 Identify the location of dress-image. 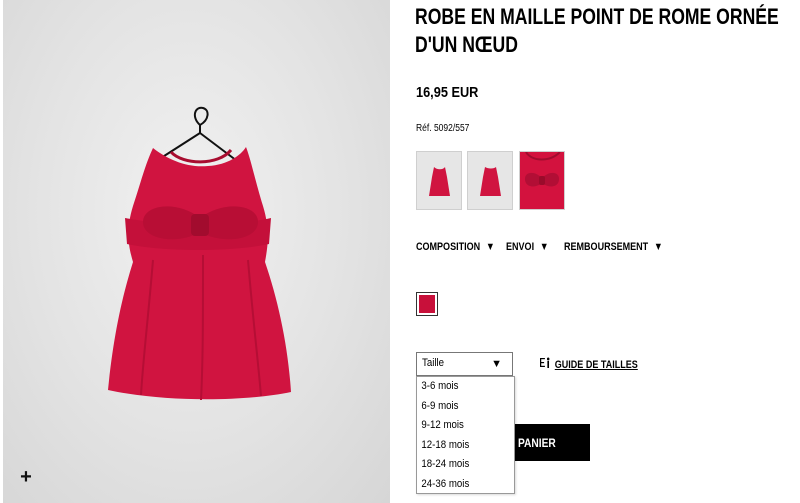
(199, 253).